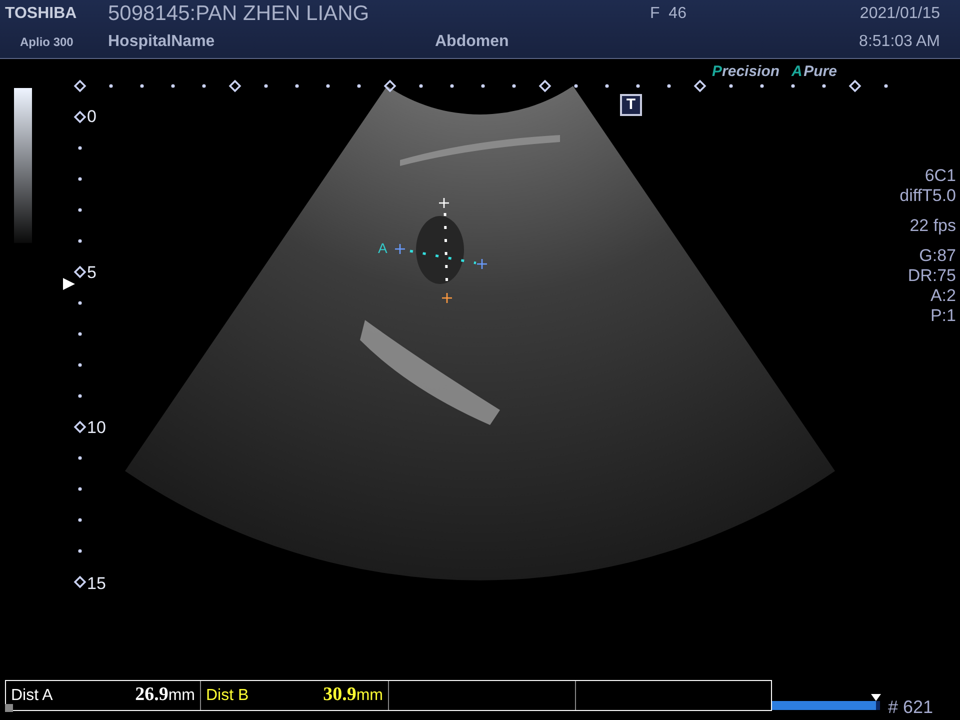 This screenshot has height=720, width=960. I want to click on measurement-label: Dist A, so click(32, 696).